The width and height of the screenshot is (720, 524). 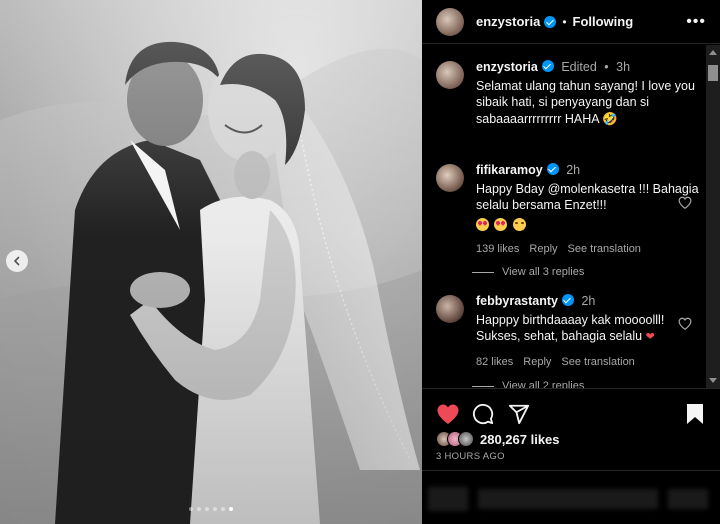 What do you see at coordinates (448, 414) in the screenshot?
I see `heart-filled-icon` at bounding box center [448, 414].